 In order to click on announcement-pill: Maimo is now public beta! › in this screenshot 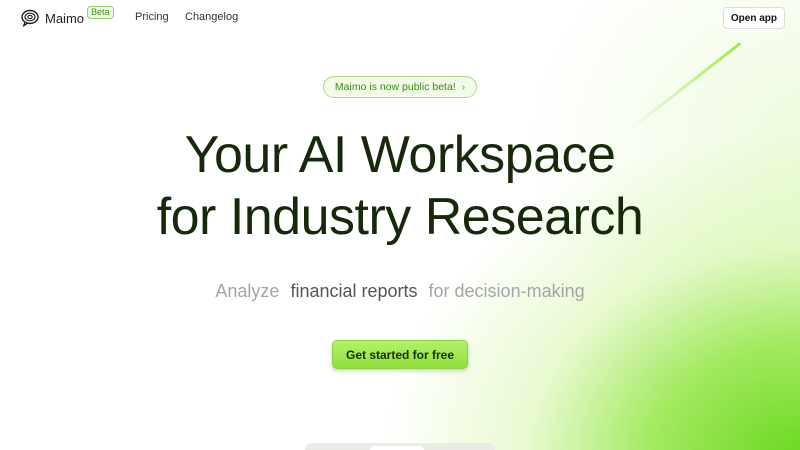, I will do `click(400, 87)`.